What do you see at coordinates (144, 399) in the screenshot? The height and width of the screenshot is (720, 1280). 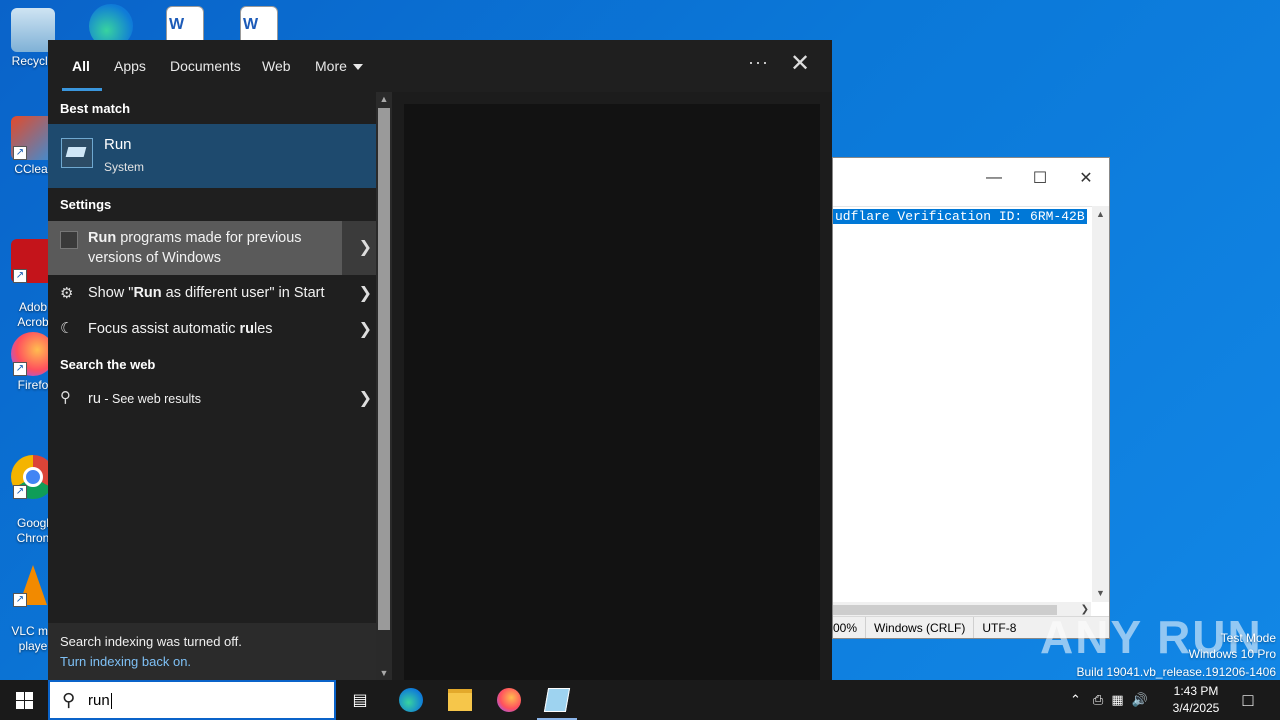 I see `web-result-label: ru - See web results` at bounding box center [144, 399].